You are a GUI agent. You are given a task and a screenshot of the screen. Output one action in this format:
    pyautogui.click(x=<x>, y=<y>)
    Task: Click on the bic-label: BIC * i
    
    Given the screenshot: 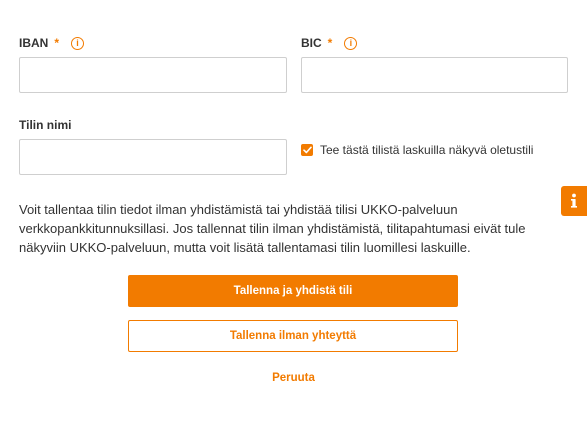 What is the action you would take?
    pyautogui.click(x=329, y=43)
    